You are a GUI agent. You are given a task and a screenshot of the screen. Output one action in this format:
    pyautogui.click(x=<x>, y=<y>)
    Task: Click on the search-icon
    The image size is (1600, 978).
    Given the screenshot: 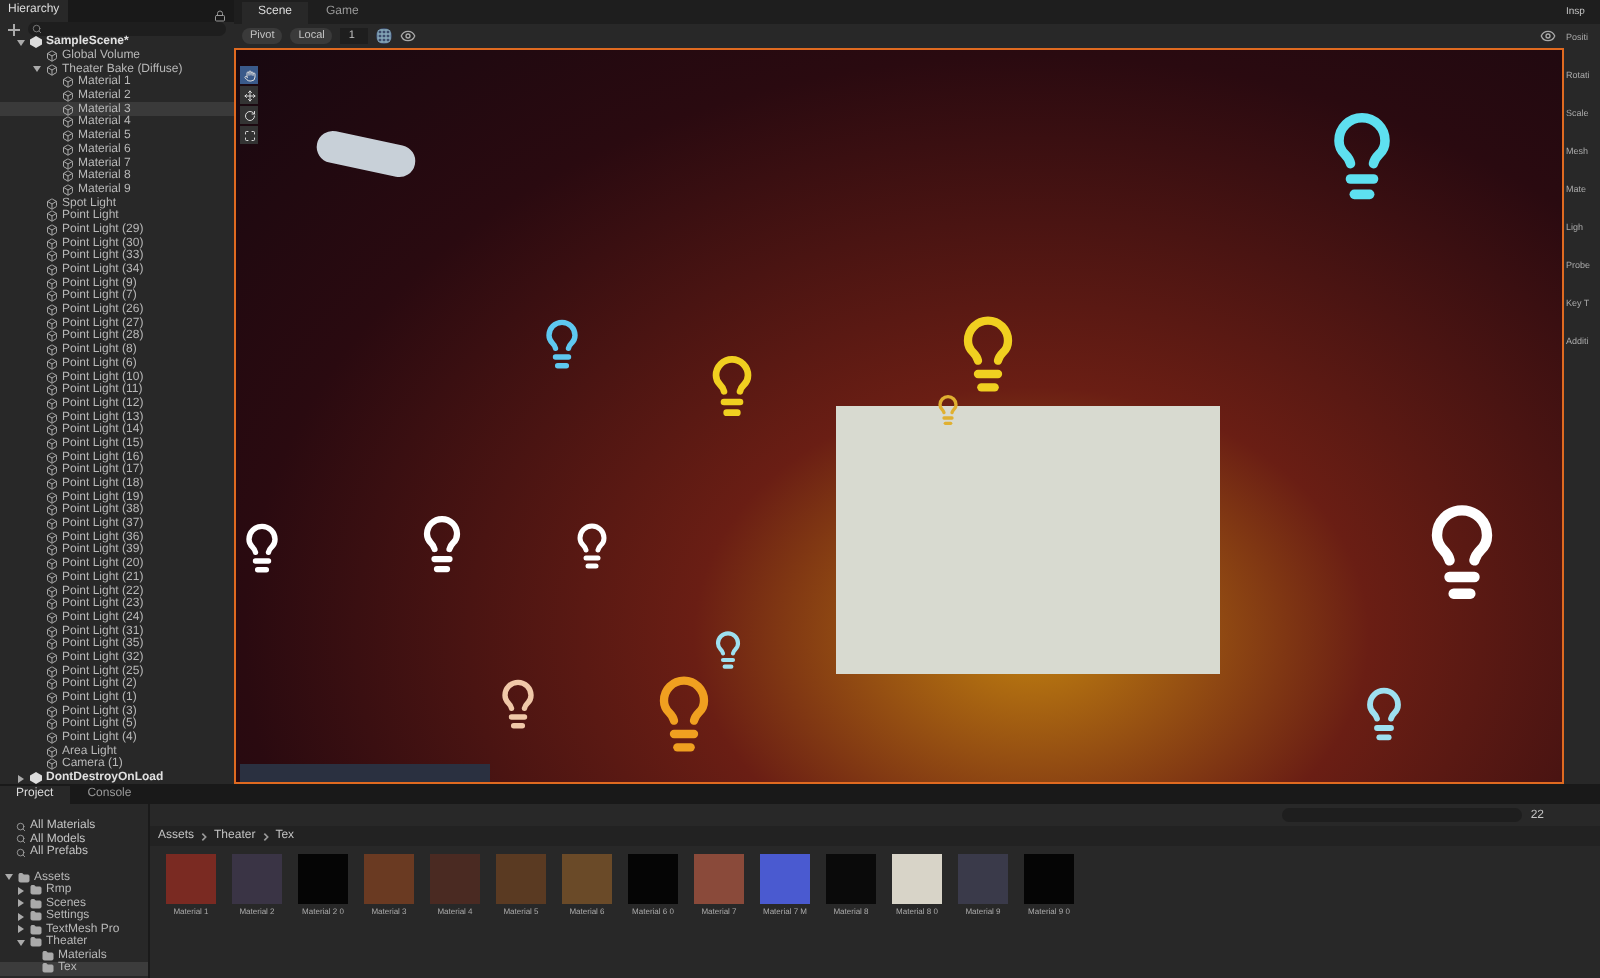 What is the action you would take?
    pyautogui.click(x=37, y=29)
    